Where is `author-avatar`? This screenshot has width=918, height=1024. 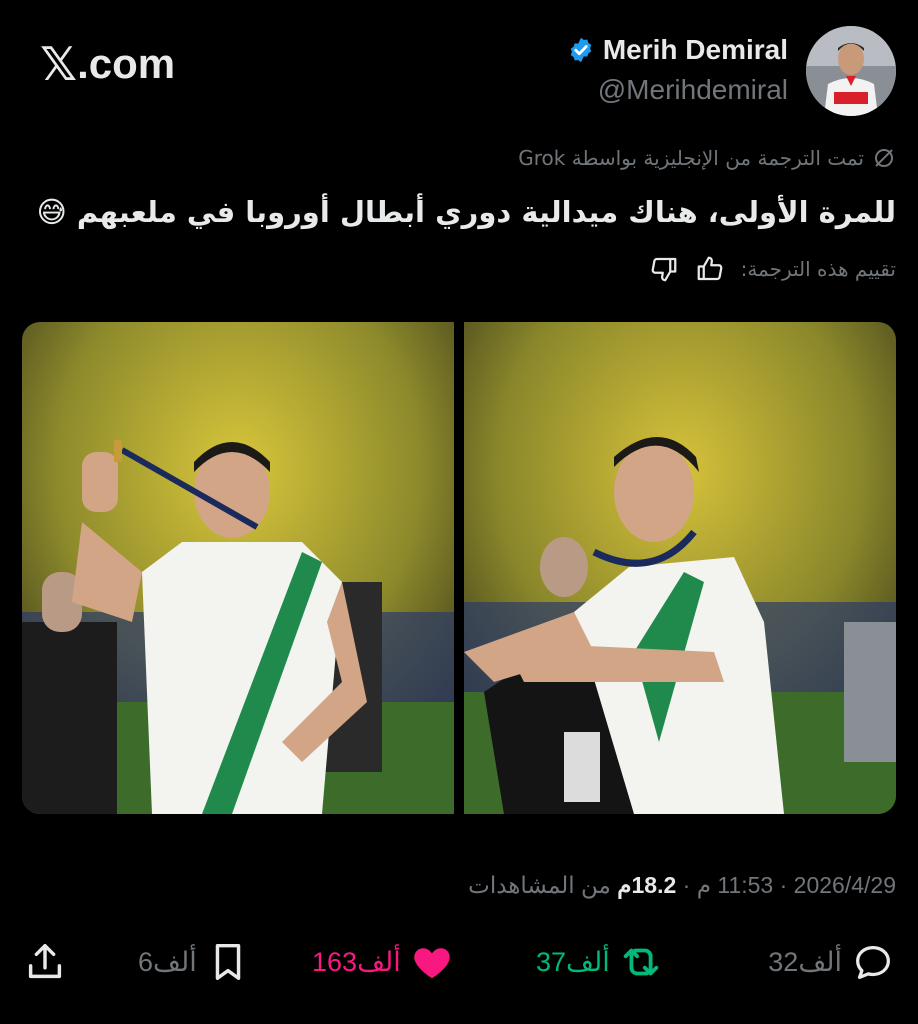
author-avatar is located at coordinates (851, 71).